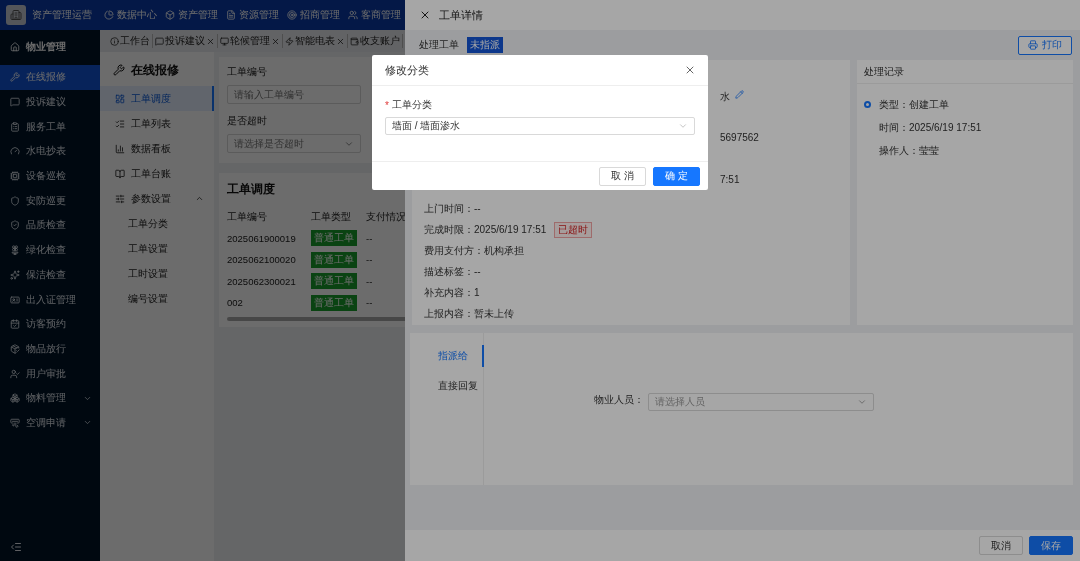  Describe the element at coordinates (157, 248) in the screenshot. I see `submenu-item: 工单设置` at that location.